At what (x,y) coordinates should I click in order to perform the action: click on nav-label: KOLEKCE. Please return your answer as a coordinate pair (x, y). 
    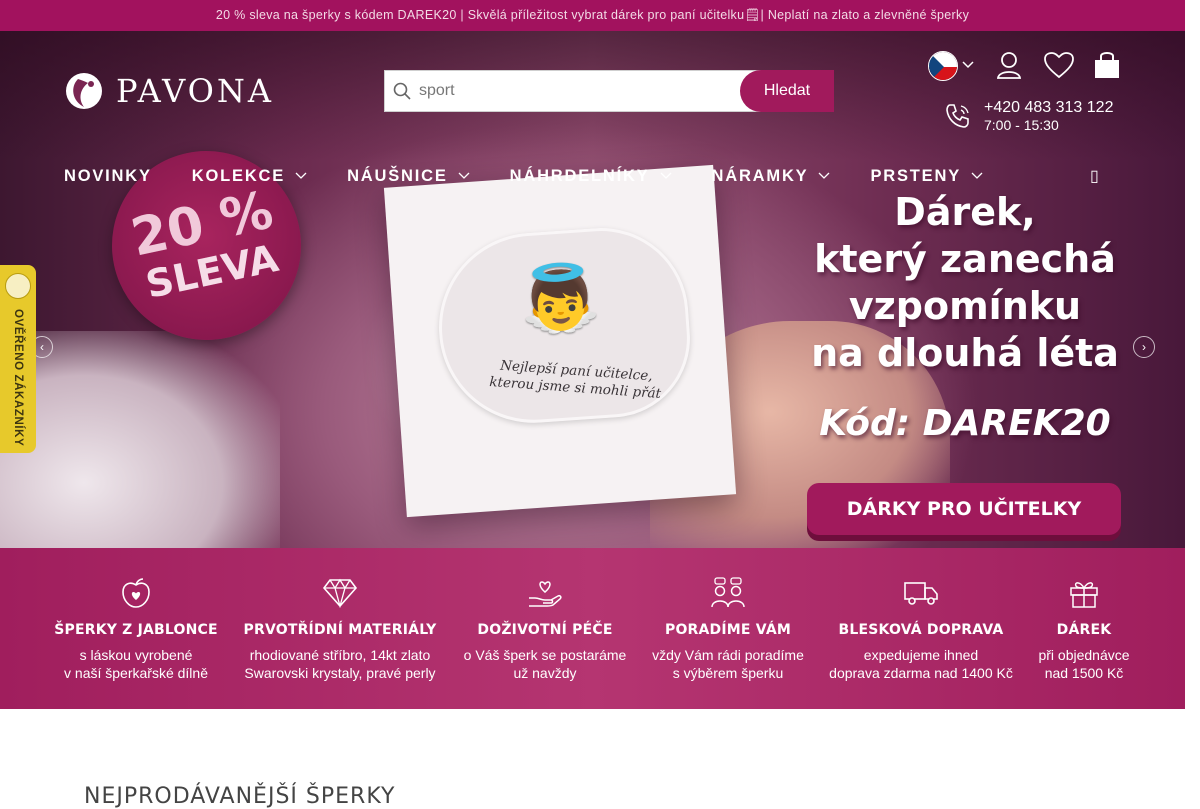
    Looking at the image, I should click on (238, 175).